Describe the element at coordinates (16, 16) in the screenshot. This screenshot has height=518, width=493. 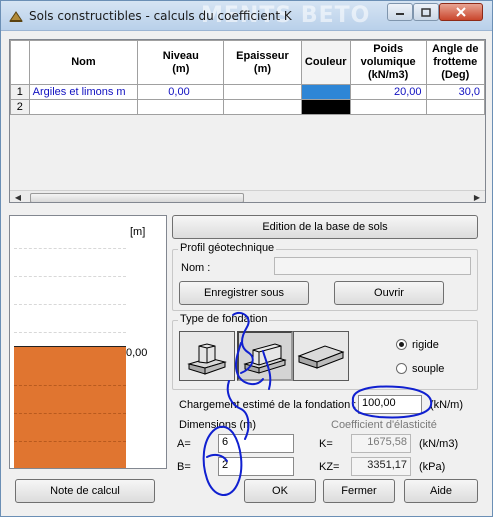
I see `app-icon` at that location.